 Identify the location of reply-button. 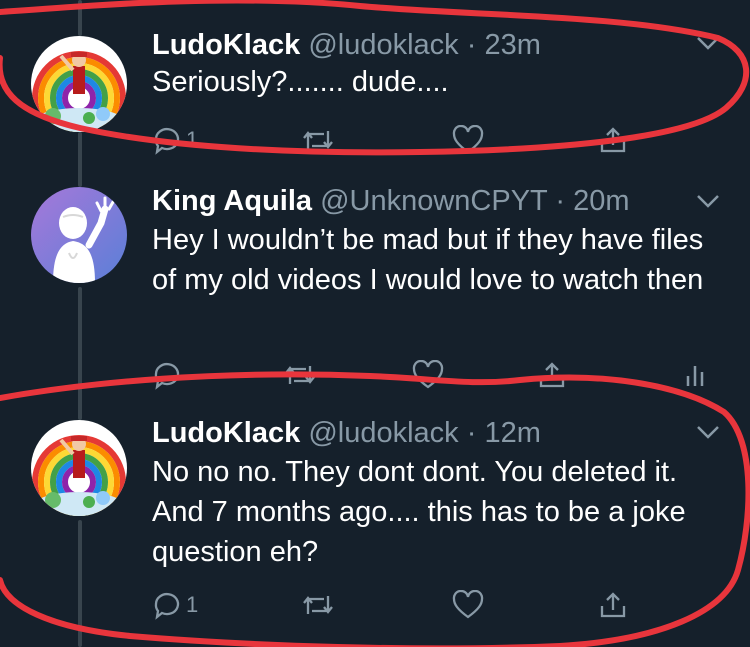
(169, 375).